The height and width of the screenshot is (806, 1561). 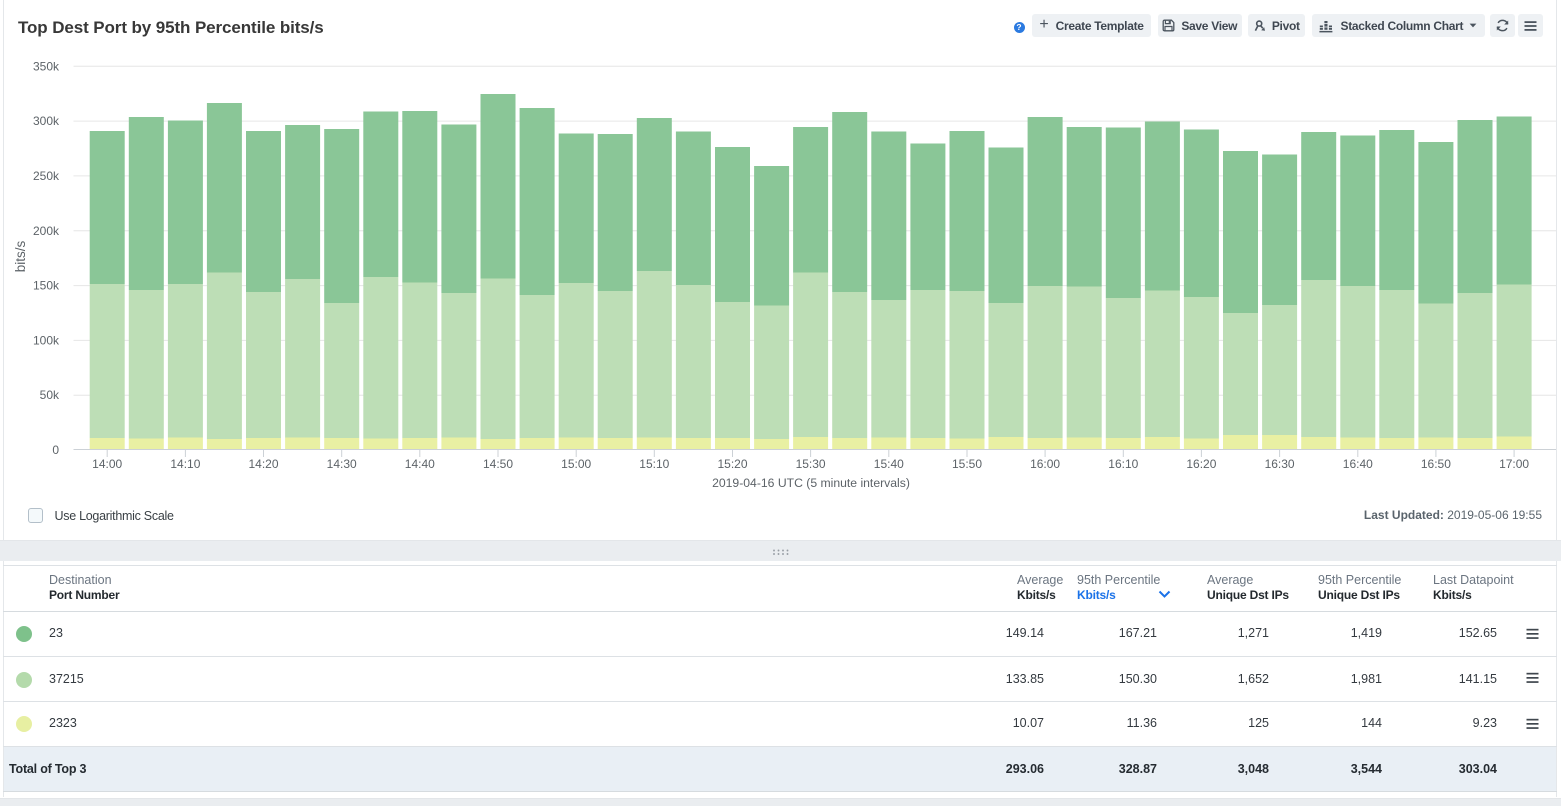 What do you see at coordinates (46, 340) in the screenshot?
I see `svg-text: 100k` at bounding box center [46, 340].